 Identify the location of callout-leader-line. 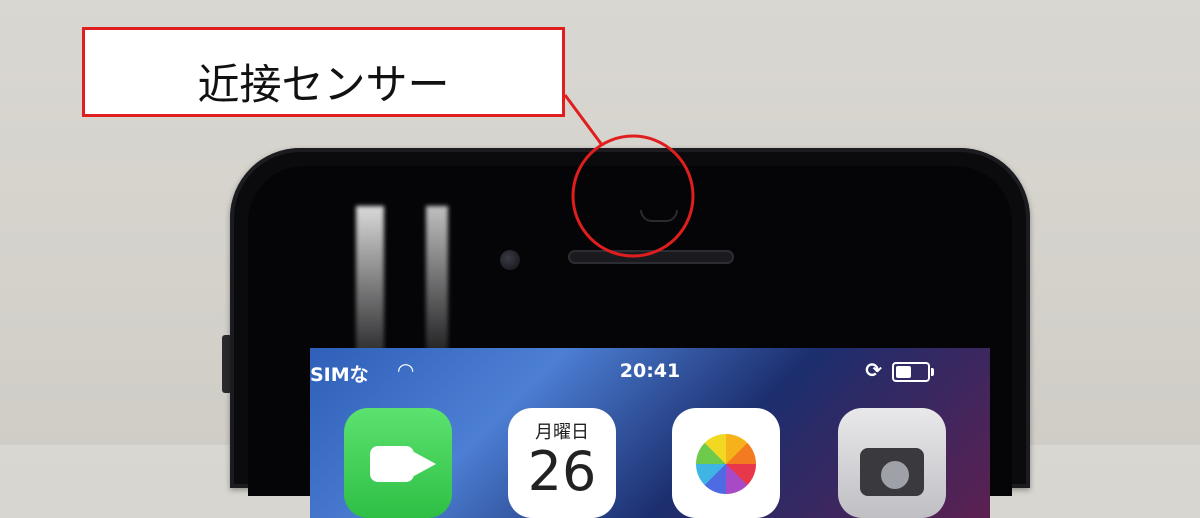
(583, 120).